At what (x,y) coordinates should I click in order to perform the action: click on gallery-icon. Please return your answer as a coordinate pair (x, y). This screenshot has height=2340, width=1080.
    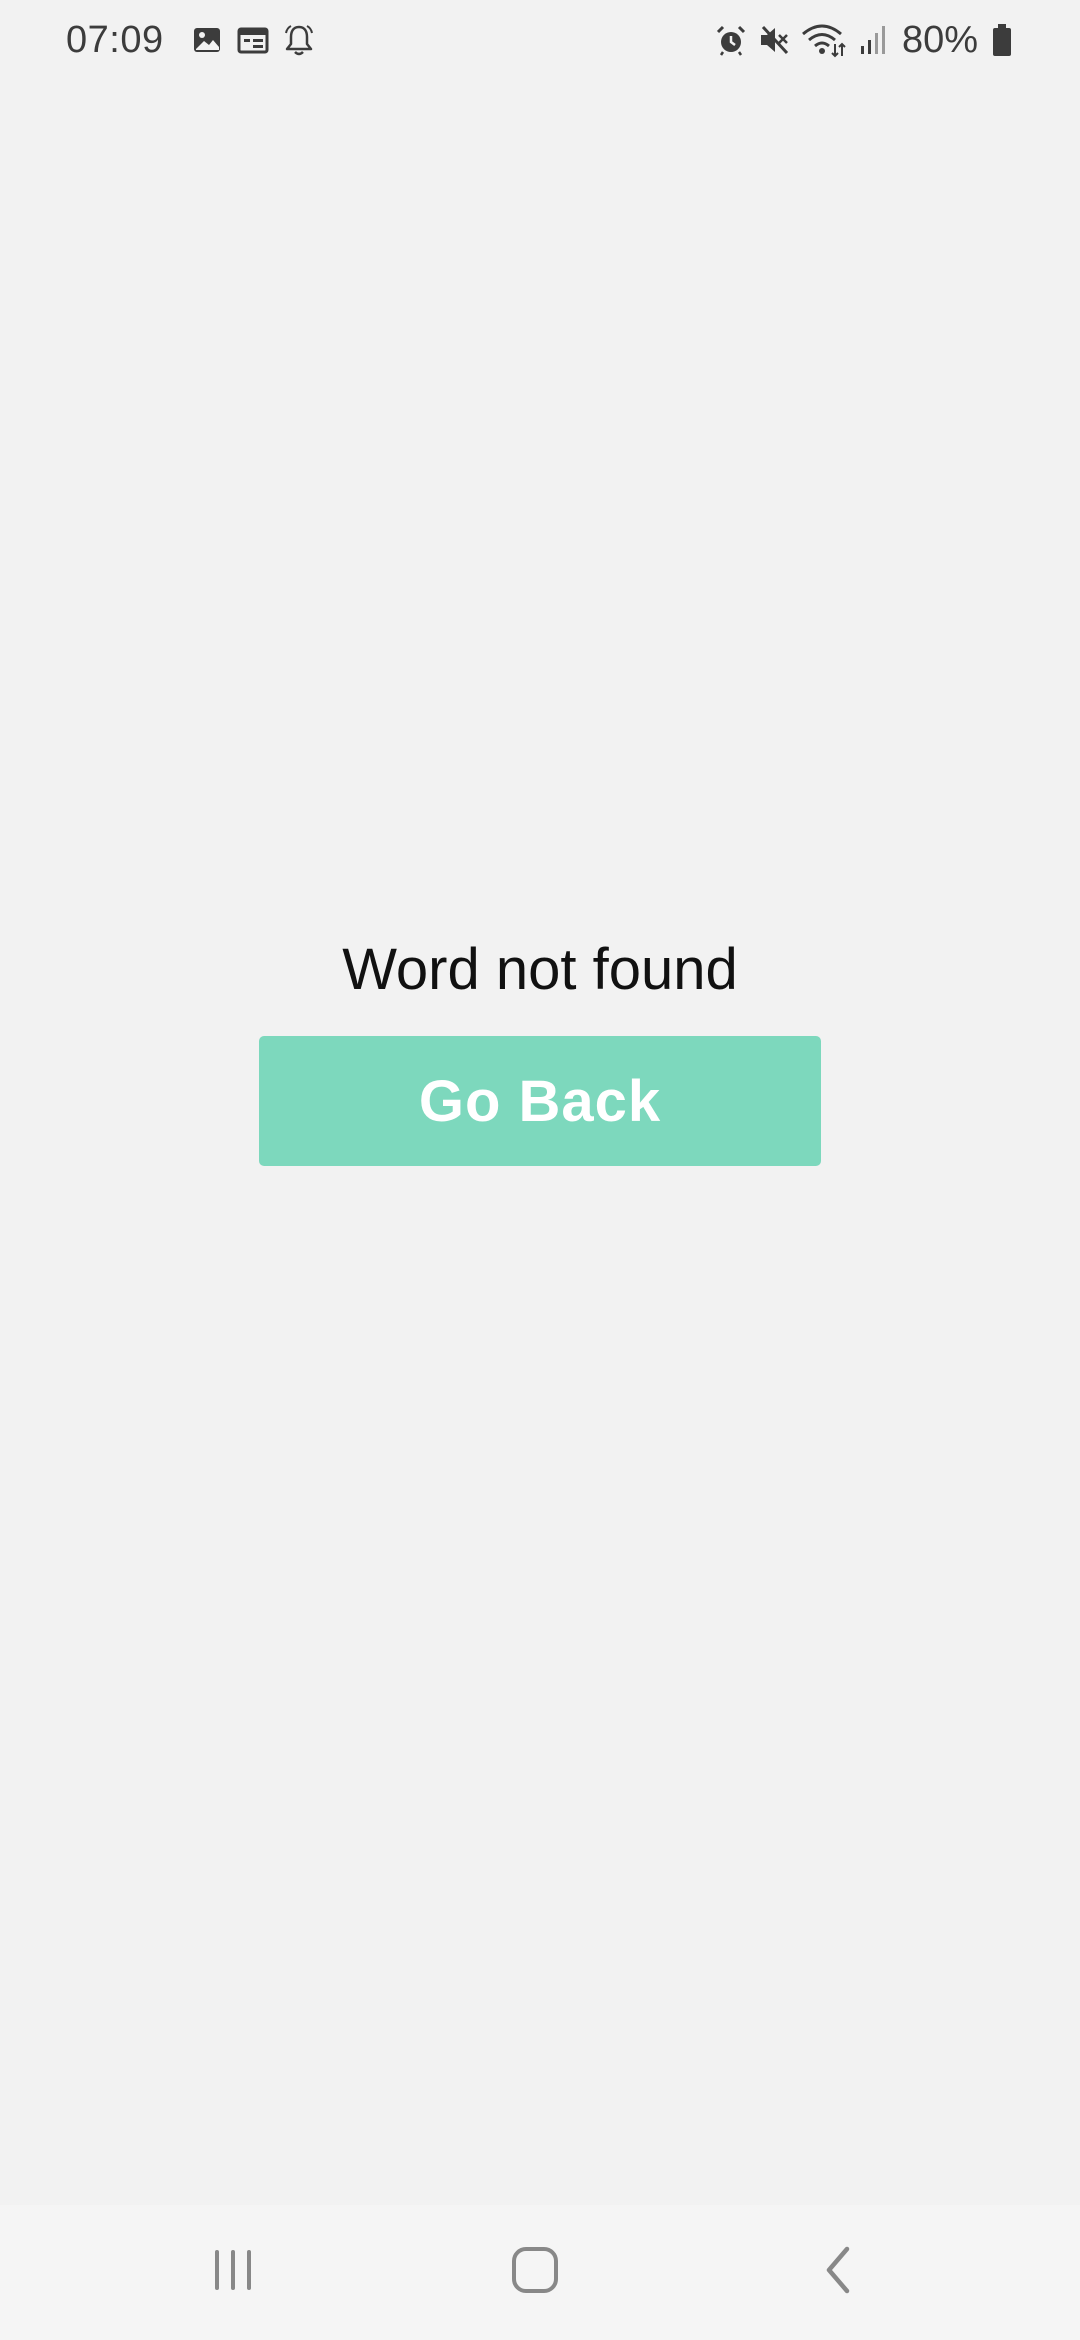
    Looking at the image, I should click on (207, 40).